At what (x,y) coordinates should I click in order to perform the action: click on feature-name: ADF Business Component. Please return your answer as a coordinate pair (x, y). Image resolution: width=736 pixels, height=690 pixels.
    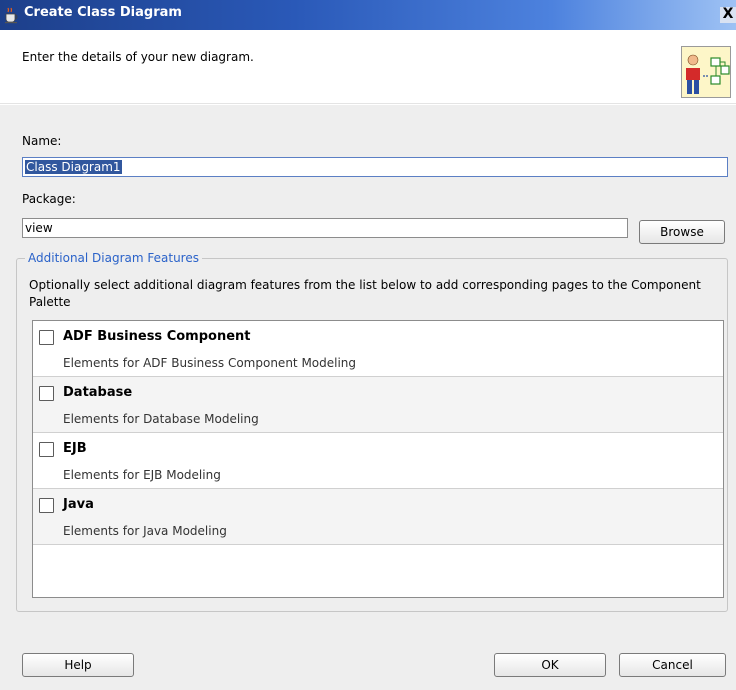
    Looking at the image, I should click on (157, 336).